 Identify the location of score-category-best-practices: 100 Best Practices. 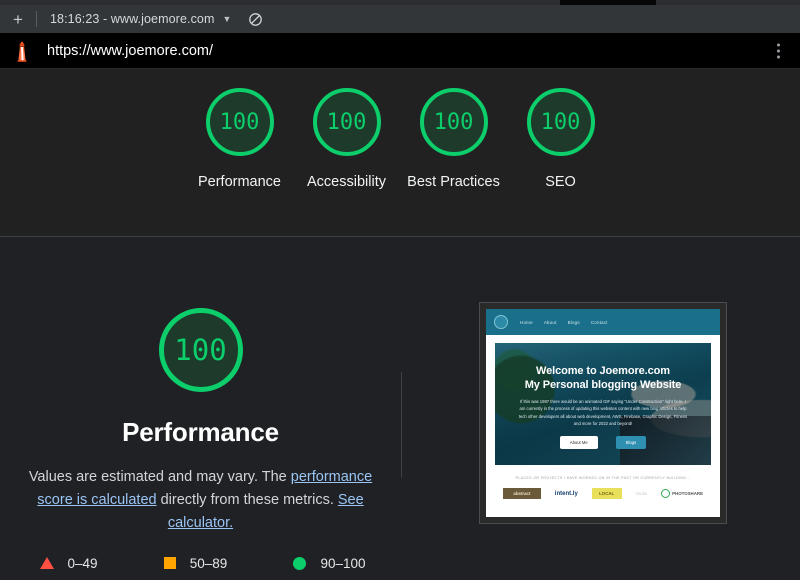
(453, 140).